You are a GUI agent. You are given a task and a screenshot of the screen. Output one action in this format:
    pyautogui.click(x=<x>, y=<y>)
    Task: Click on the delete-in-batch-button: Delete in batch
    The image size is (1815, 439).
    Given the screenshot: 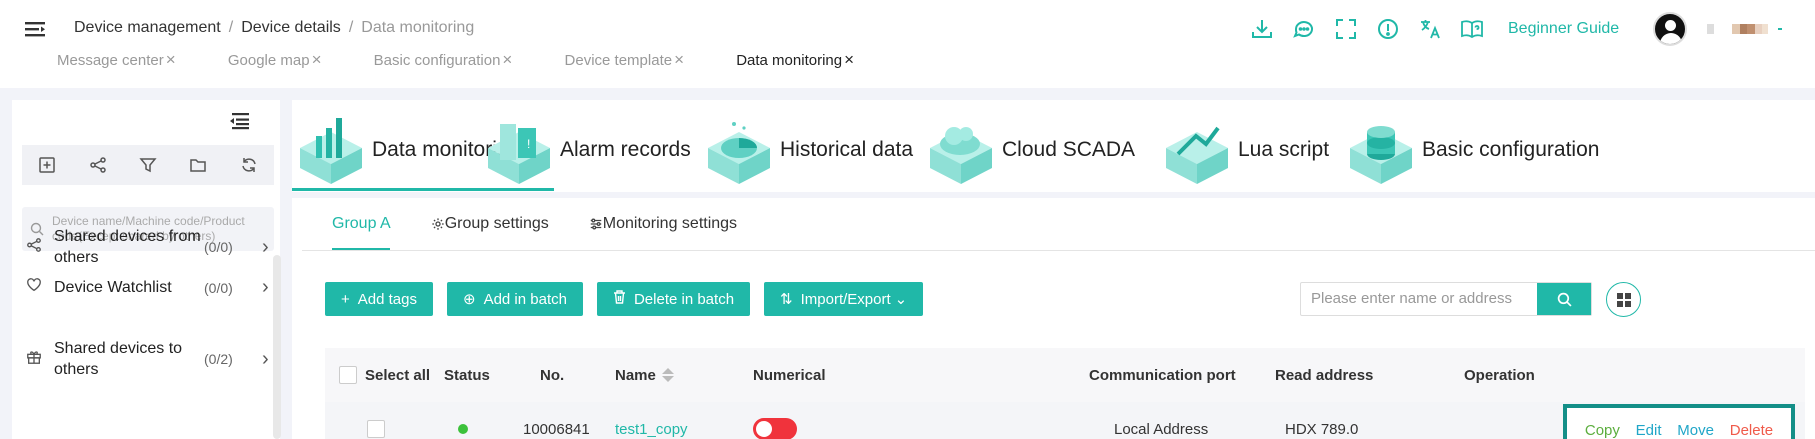 What is the action you would take?
    pyautogui.click(x=673, y=299)
    